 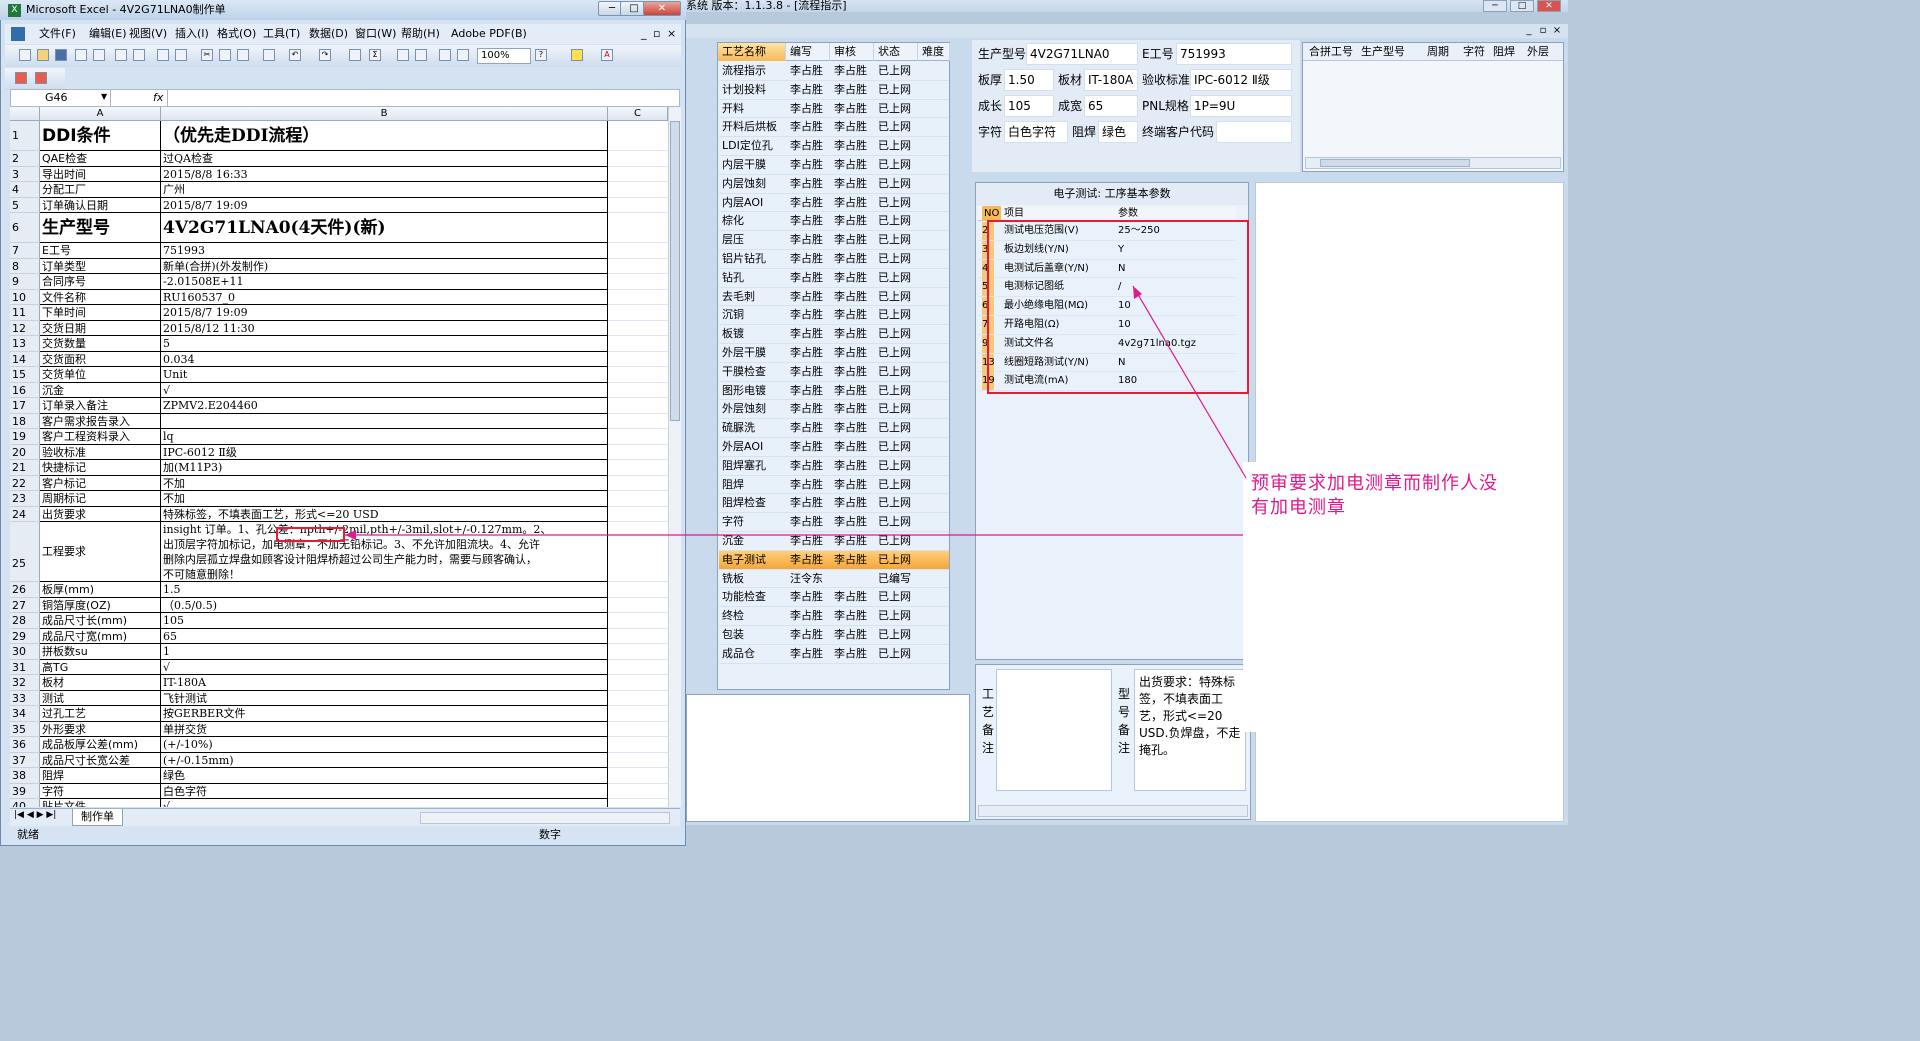 I want to click on annotation-arrows, so click(x=796, y=412).